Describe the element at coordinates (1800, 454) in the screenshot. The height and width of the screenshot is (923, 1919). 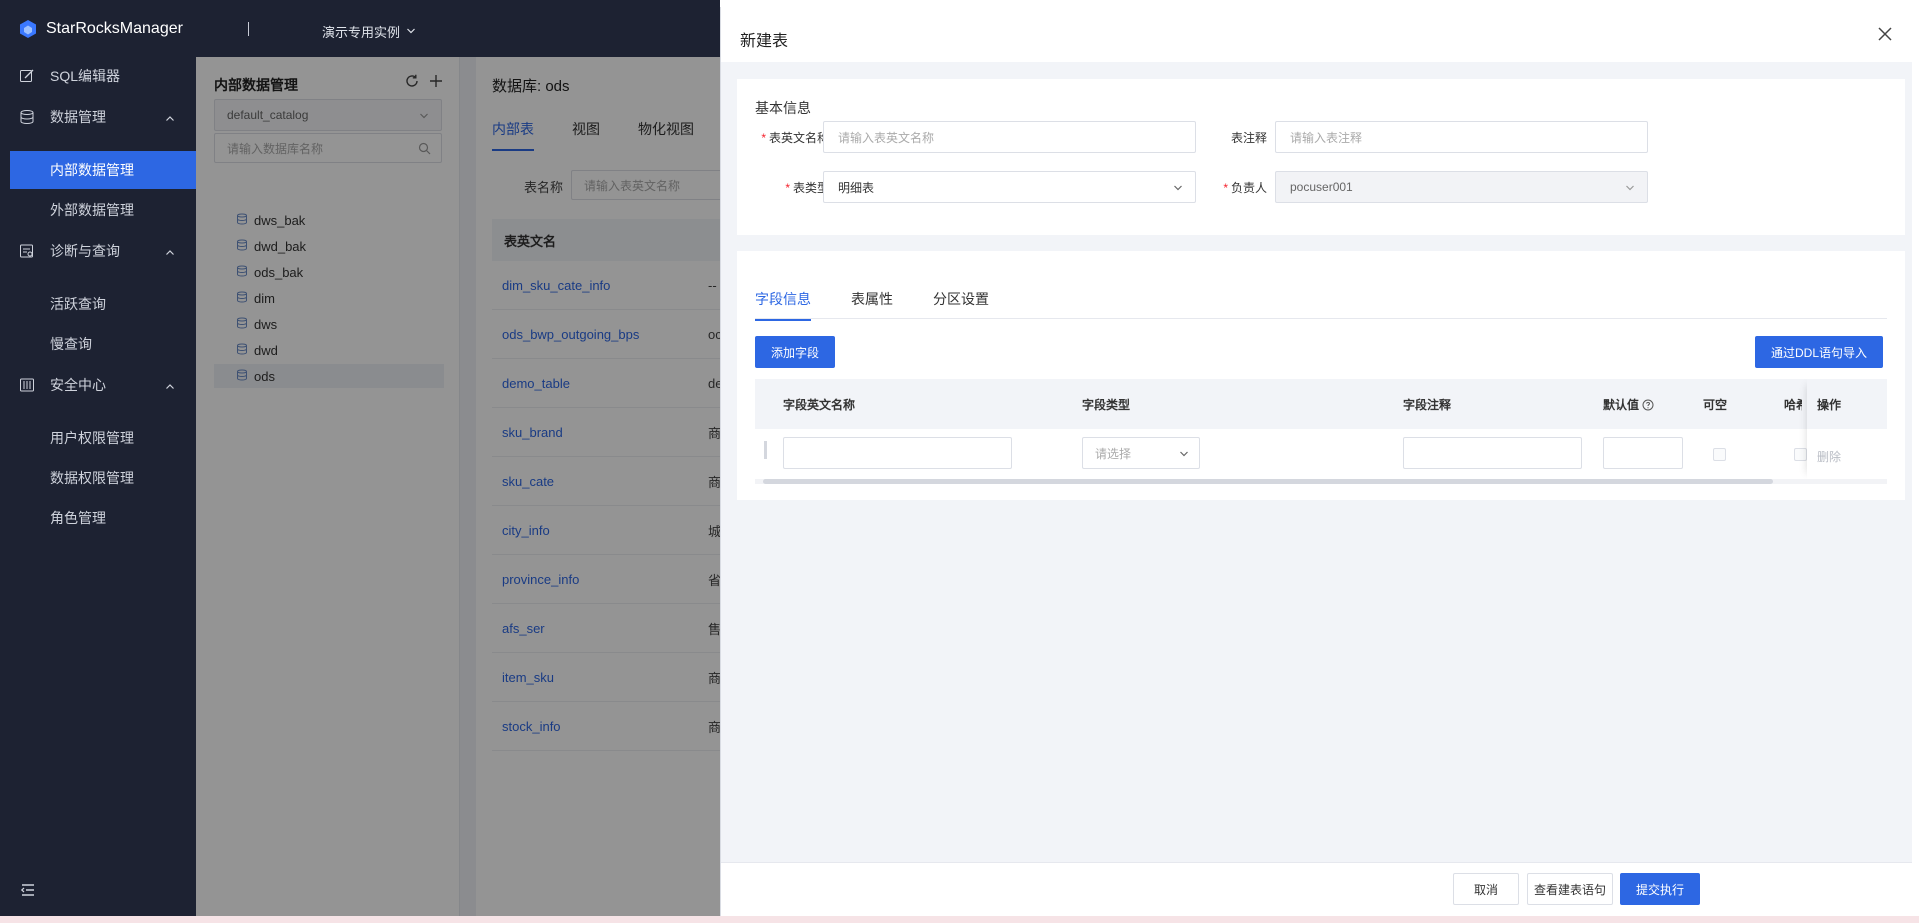
I see `hash-checkbox` at that location.